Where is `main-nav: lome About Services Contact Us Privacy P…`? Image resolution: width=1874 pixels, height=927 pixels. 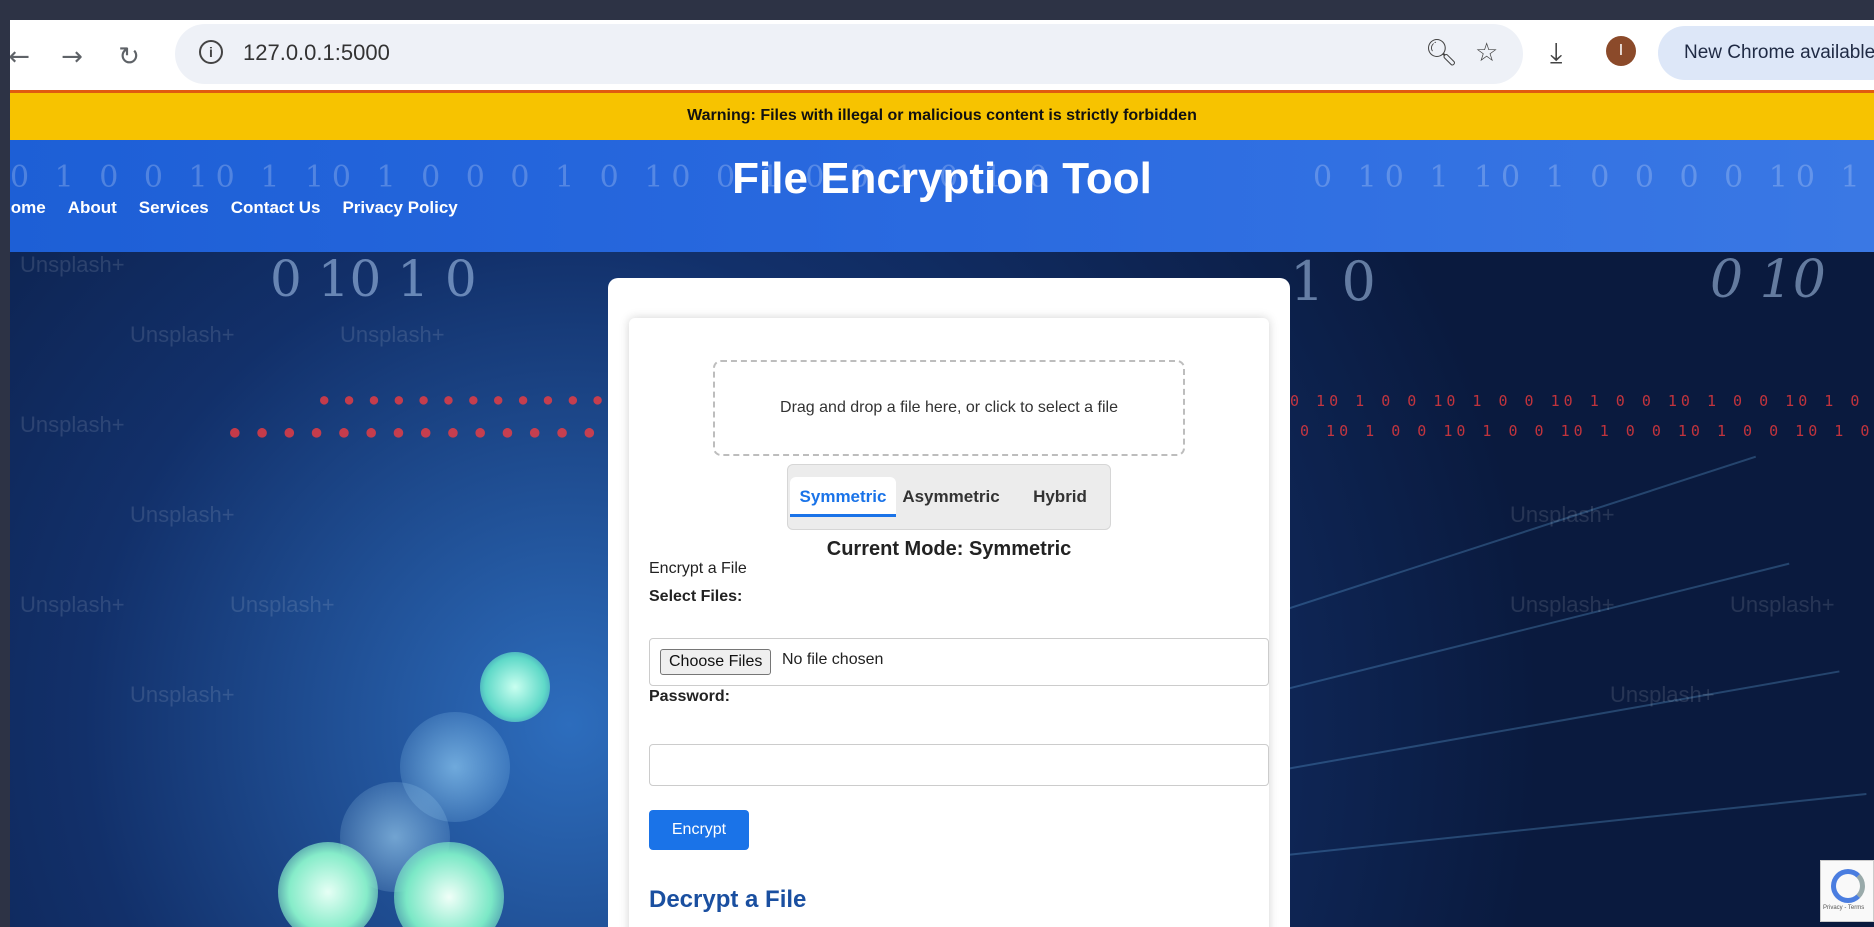 main-nav: lome About Services Contact Us Privacy P… is located at coordinates (234, 208).